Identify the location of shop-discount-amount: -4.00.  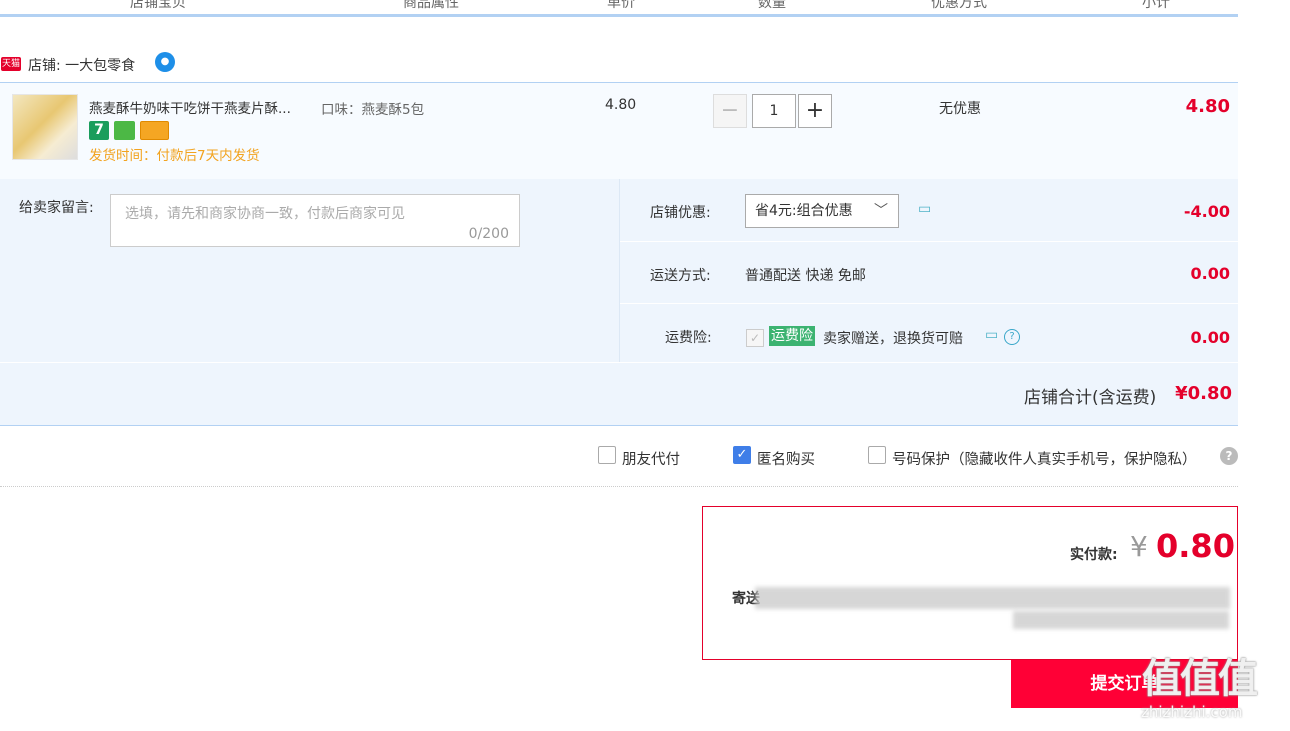
(1206, 211).